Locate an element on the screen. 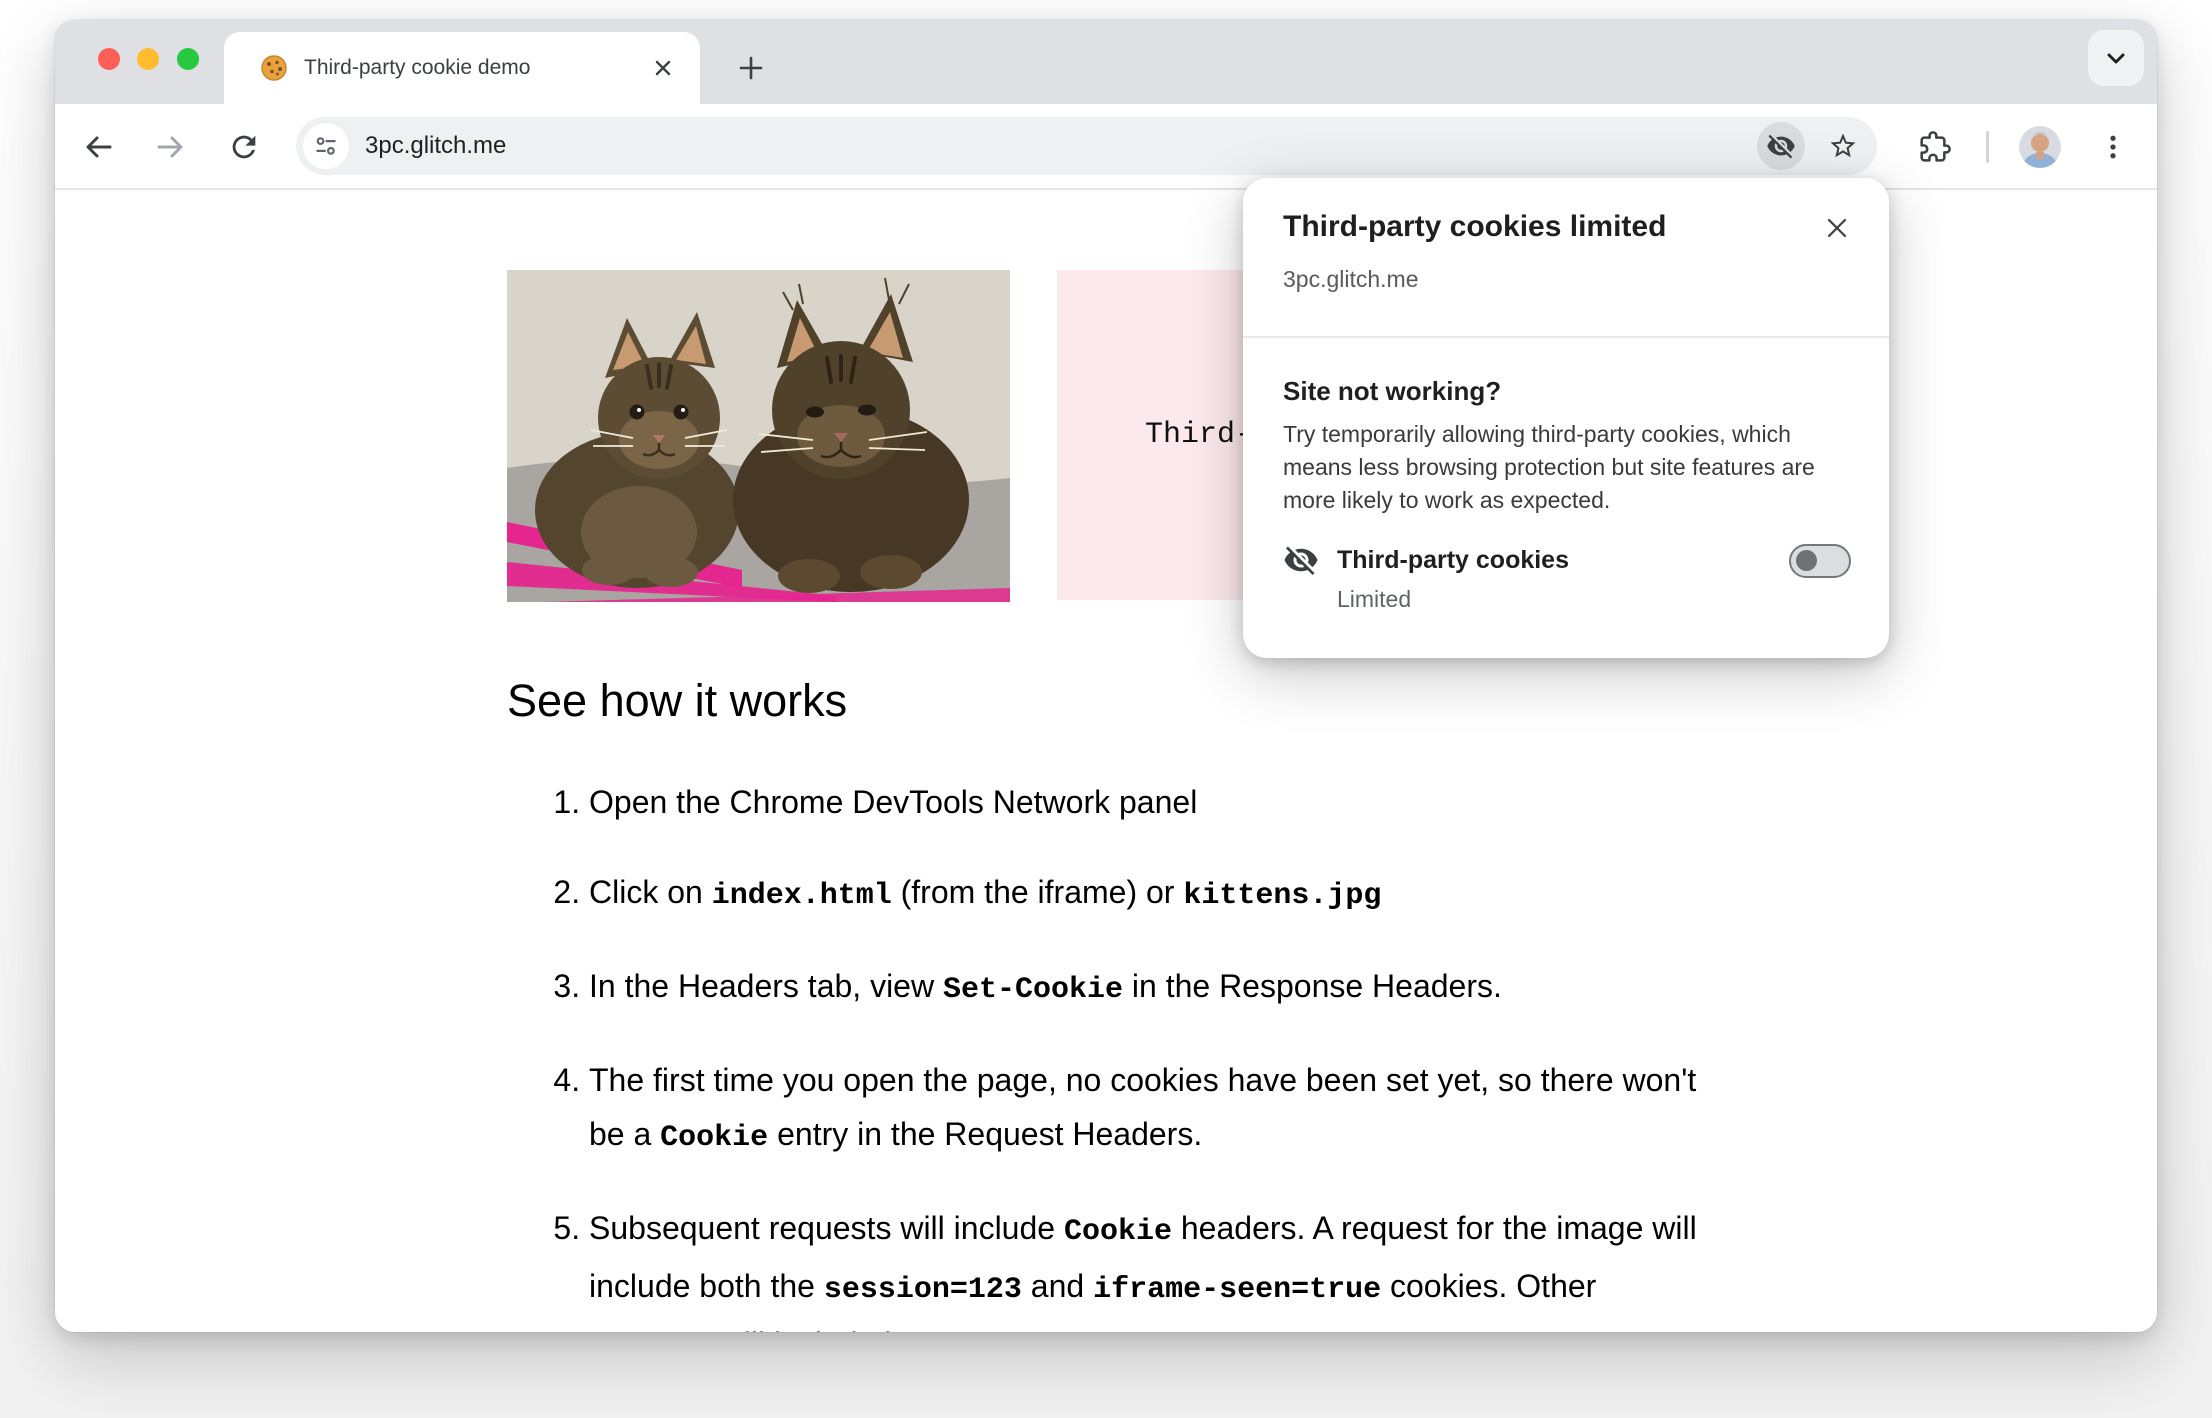 This screenshot has width=2212, height=1418. reload-button is located at coordinates (244, 147).